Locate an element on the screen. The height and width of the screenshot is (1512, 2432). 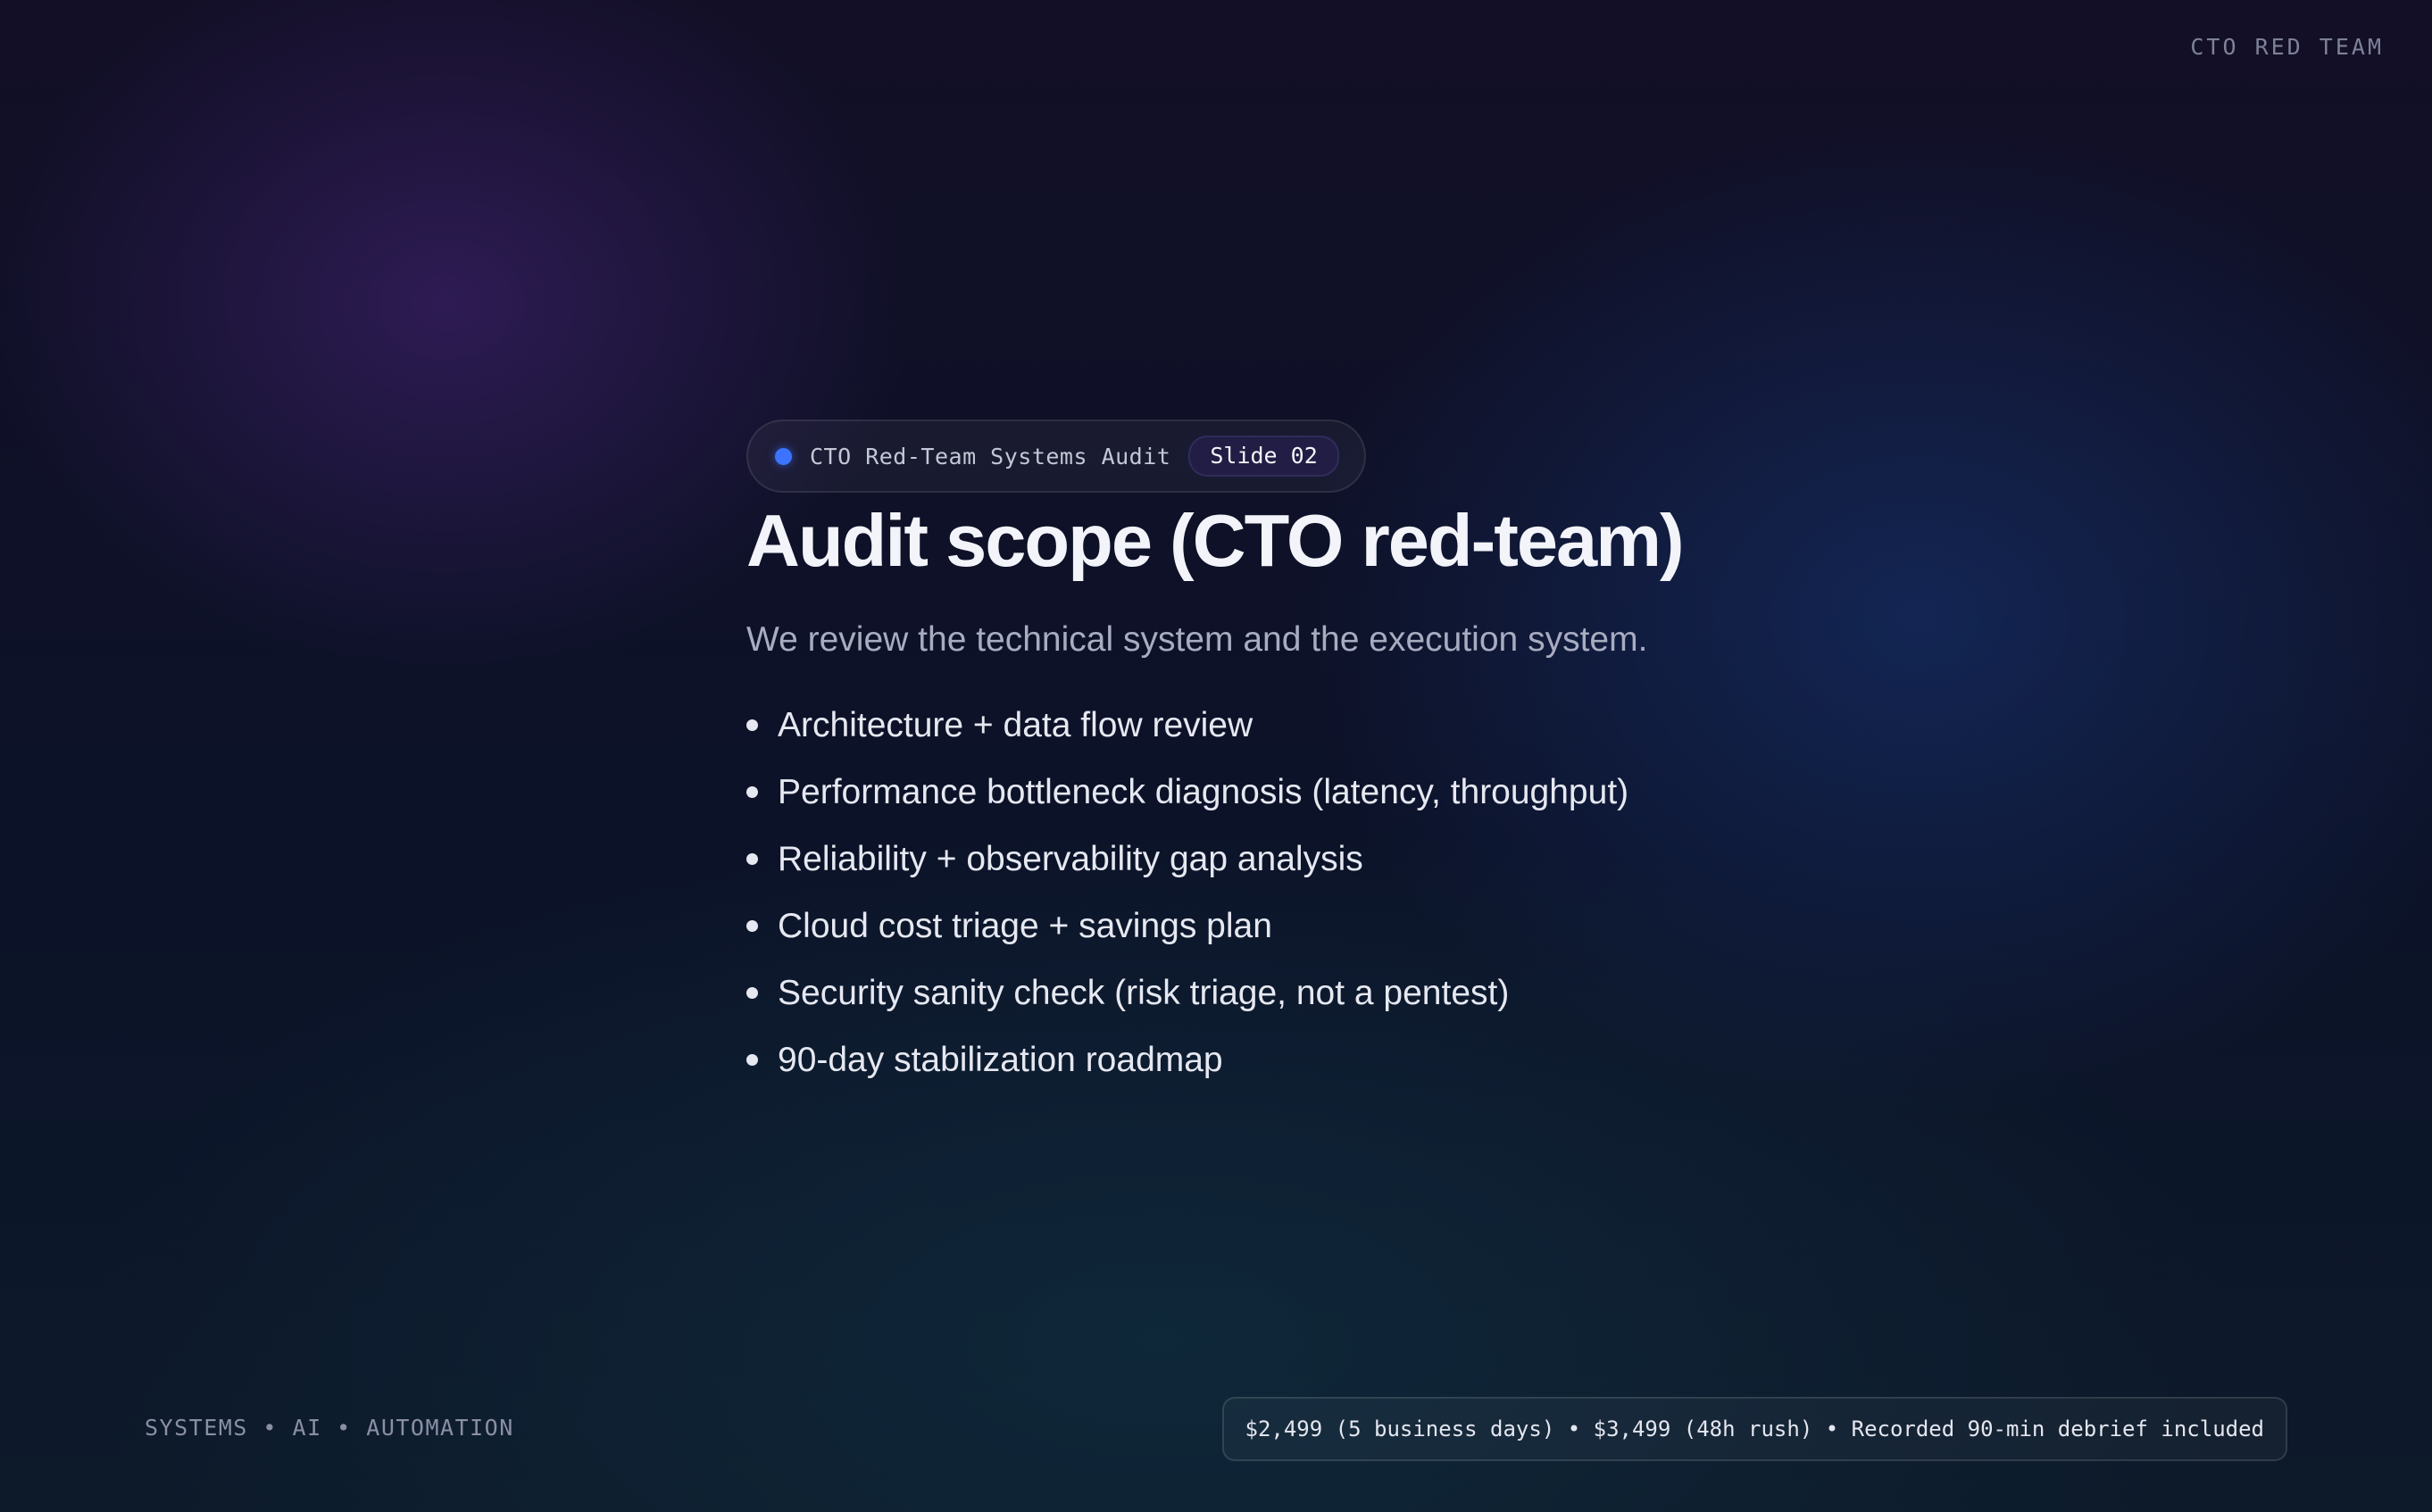
list-item: Reliability + observability gap analysis is located at coordinates (1327, 860).